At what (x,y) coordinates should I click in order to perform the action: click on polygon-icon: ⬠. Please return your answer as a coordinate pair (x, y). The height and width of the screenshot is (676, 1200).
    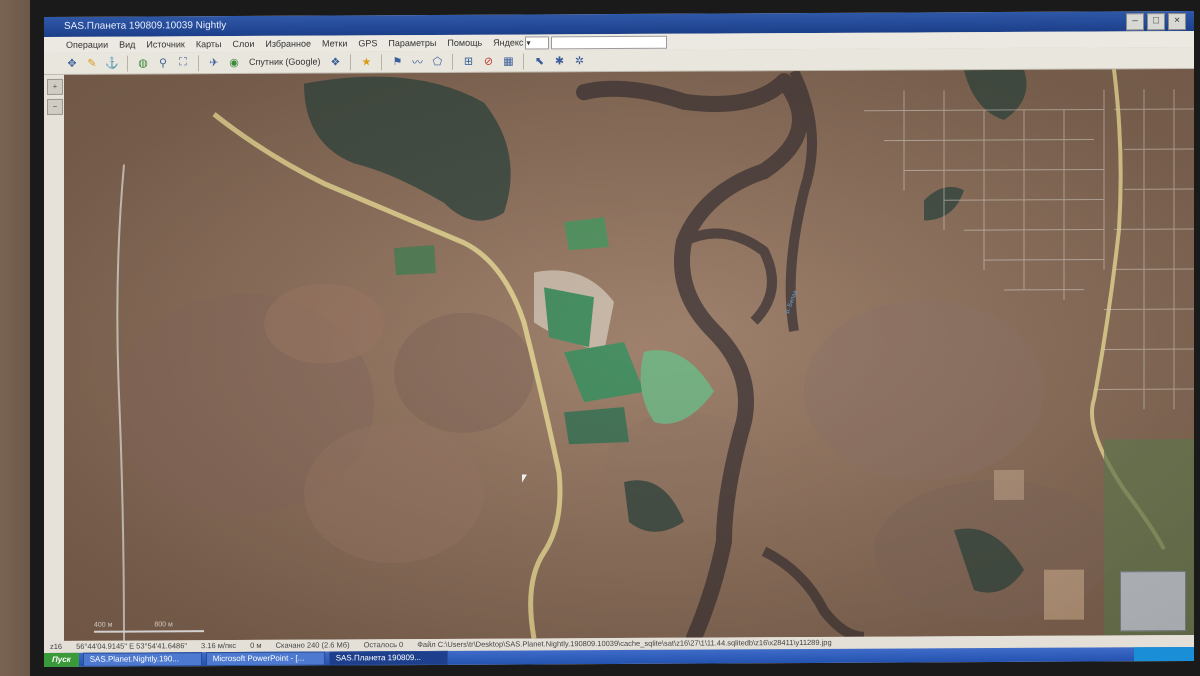
    Looking at the image, I should click on (437, 61).